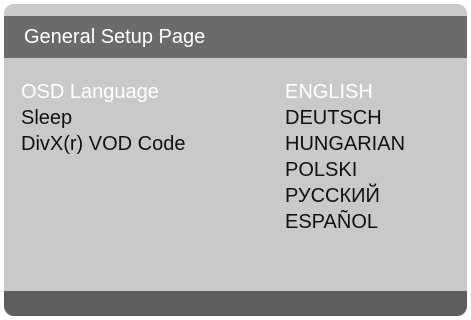 The image size is (471, 320). Describe the element at coordinates (345, 222) in the screenshot. I see `option-espanol: ESPAÑOL` at that location.